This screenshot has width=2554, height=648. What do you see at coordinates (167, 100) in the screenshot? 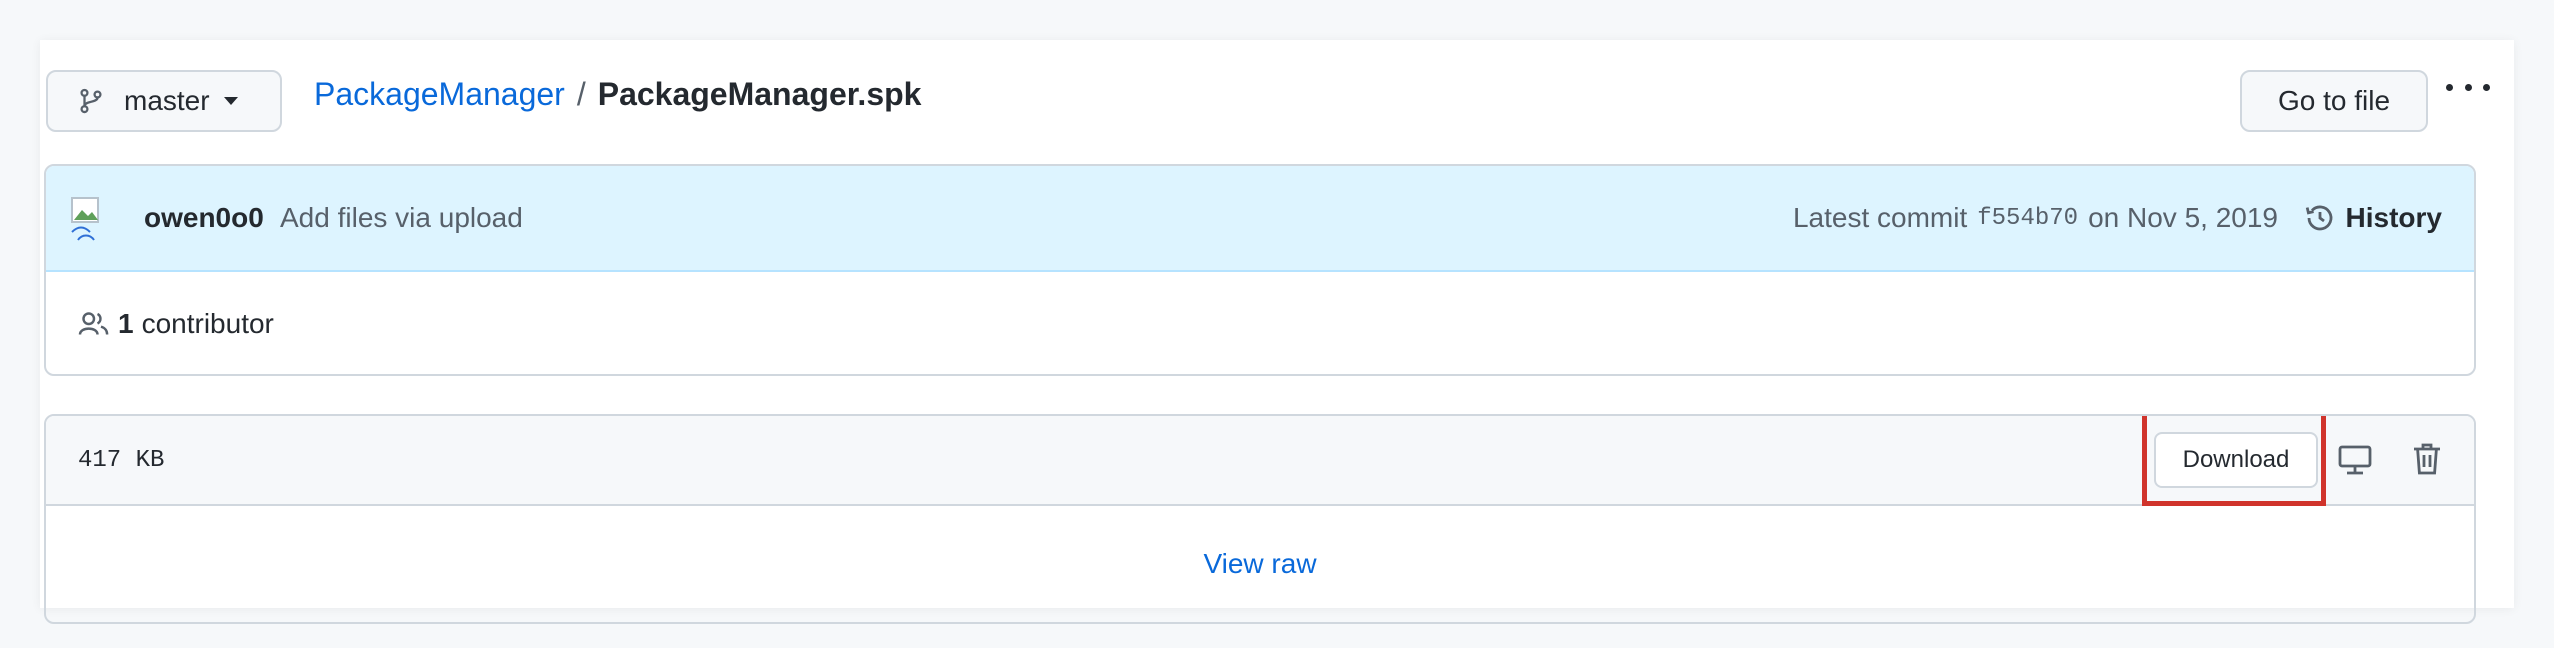
I see `branch-label: master` at bounding box center [167, 100].